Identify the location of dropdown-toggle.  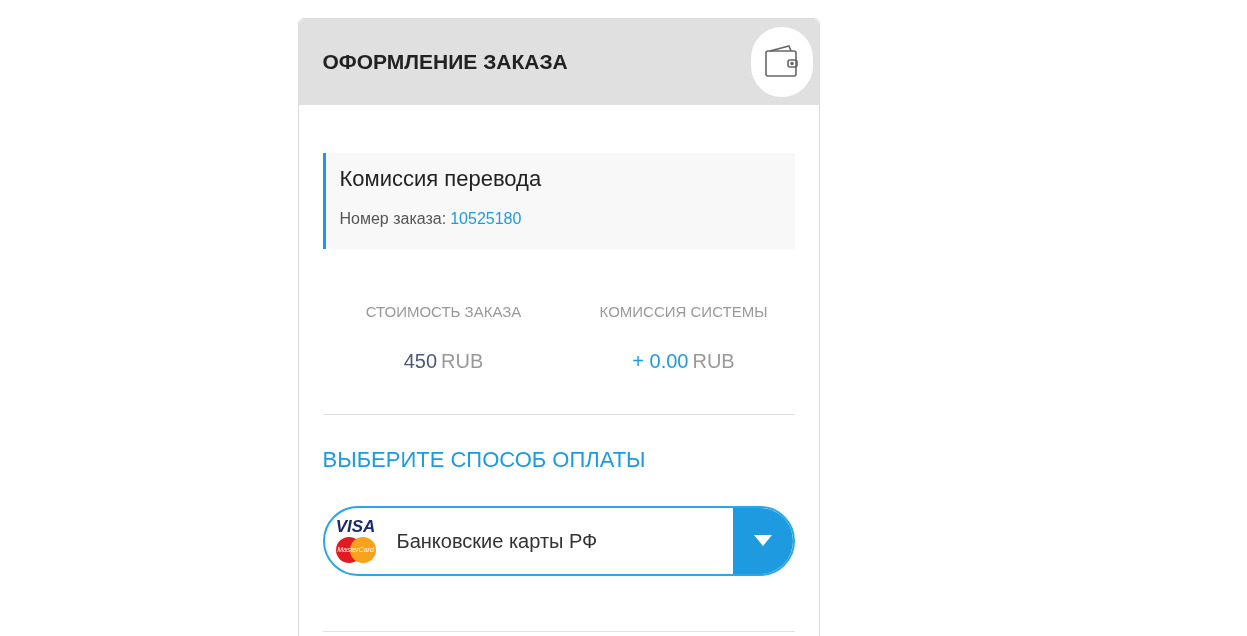
(762, 540).